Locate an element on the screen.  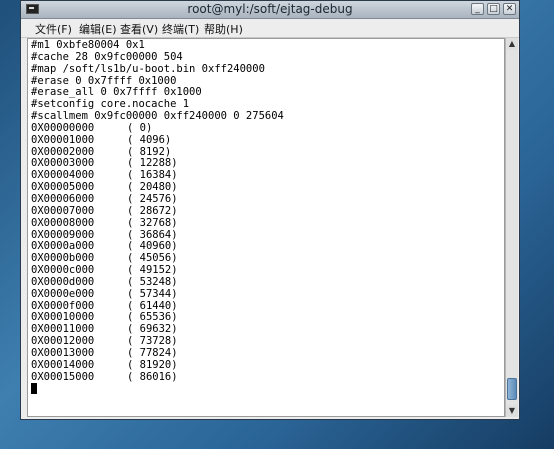
progress-line: 0X00005000( 20480) is located at coordinates (267, 187).